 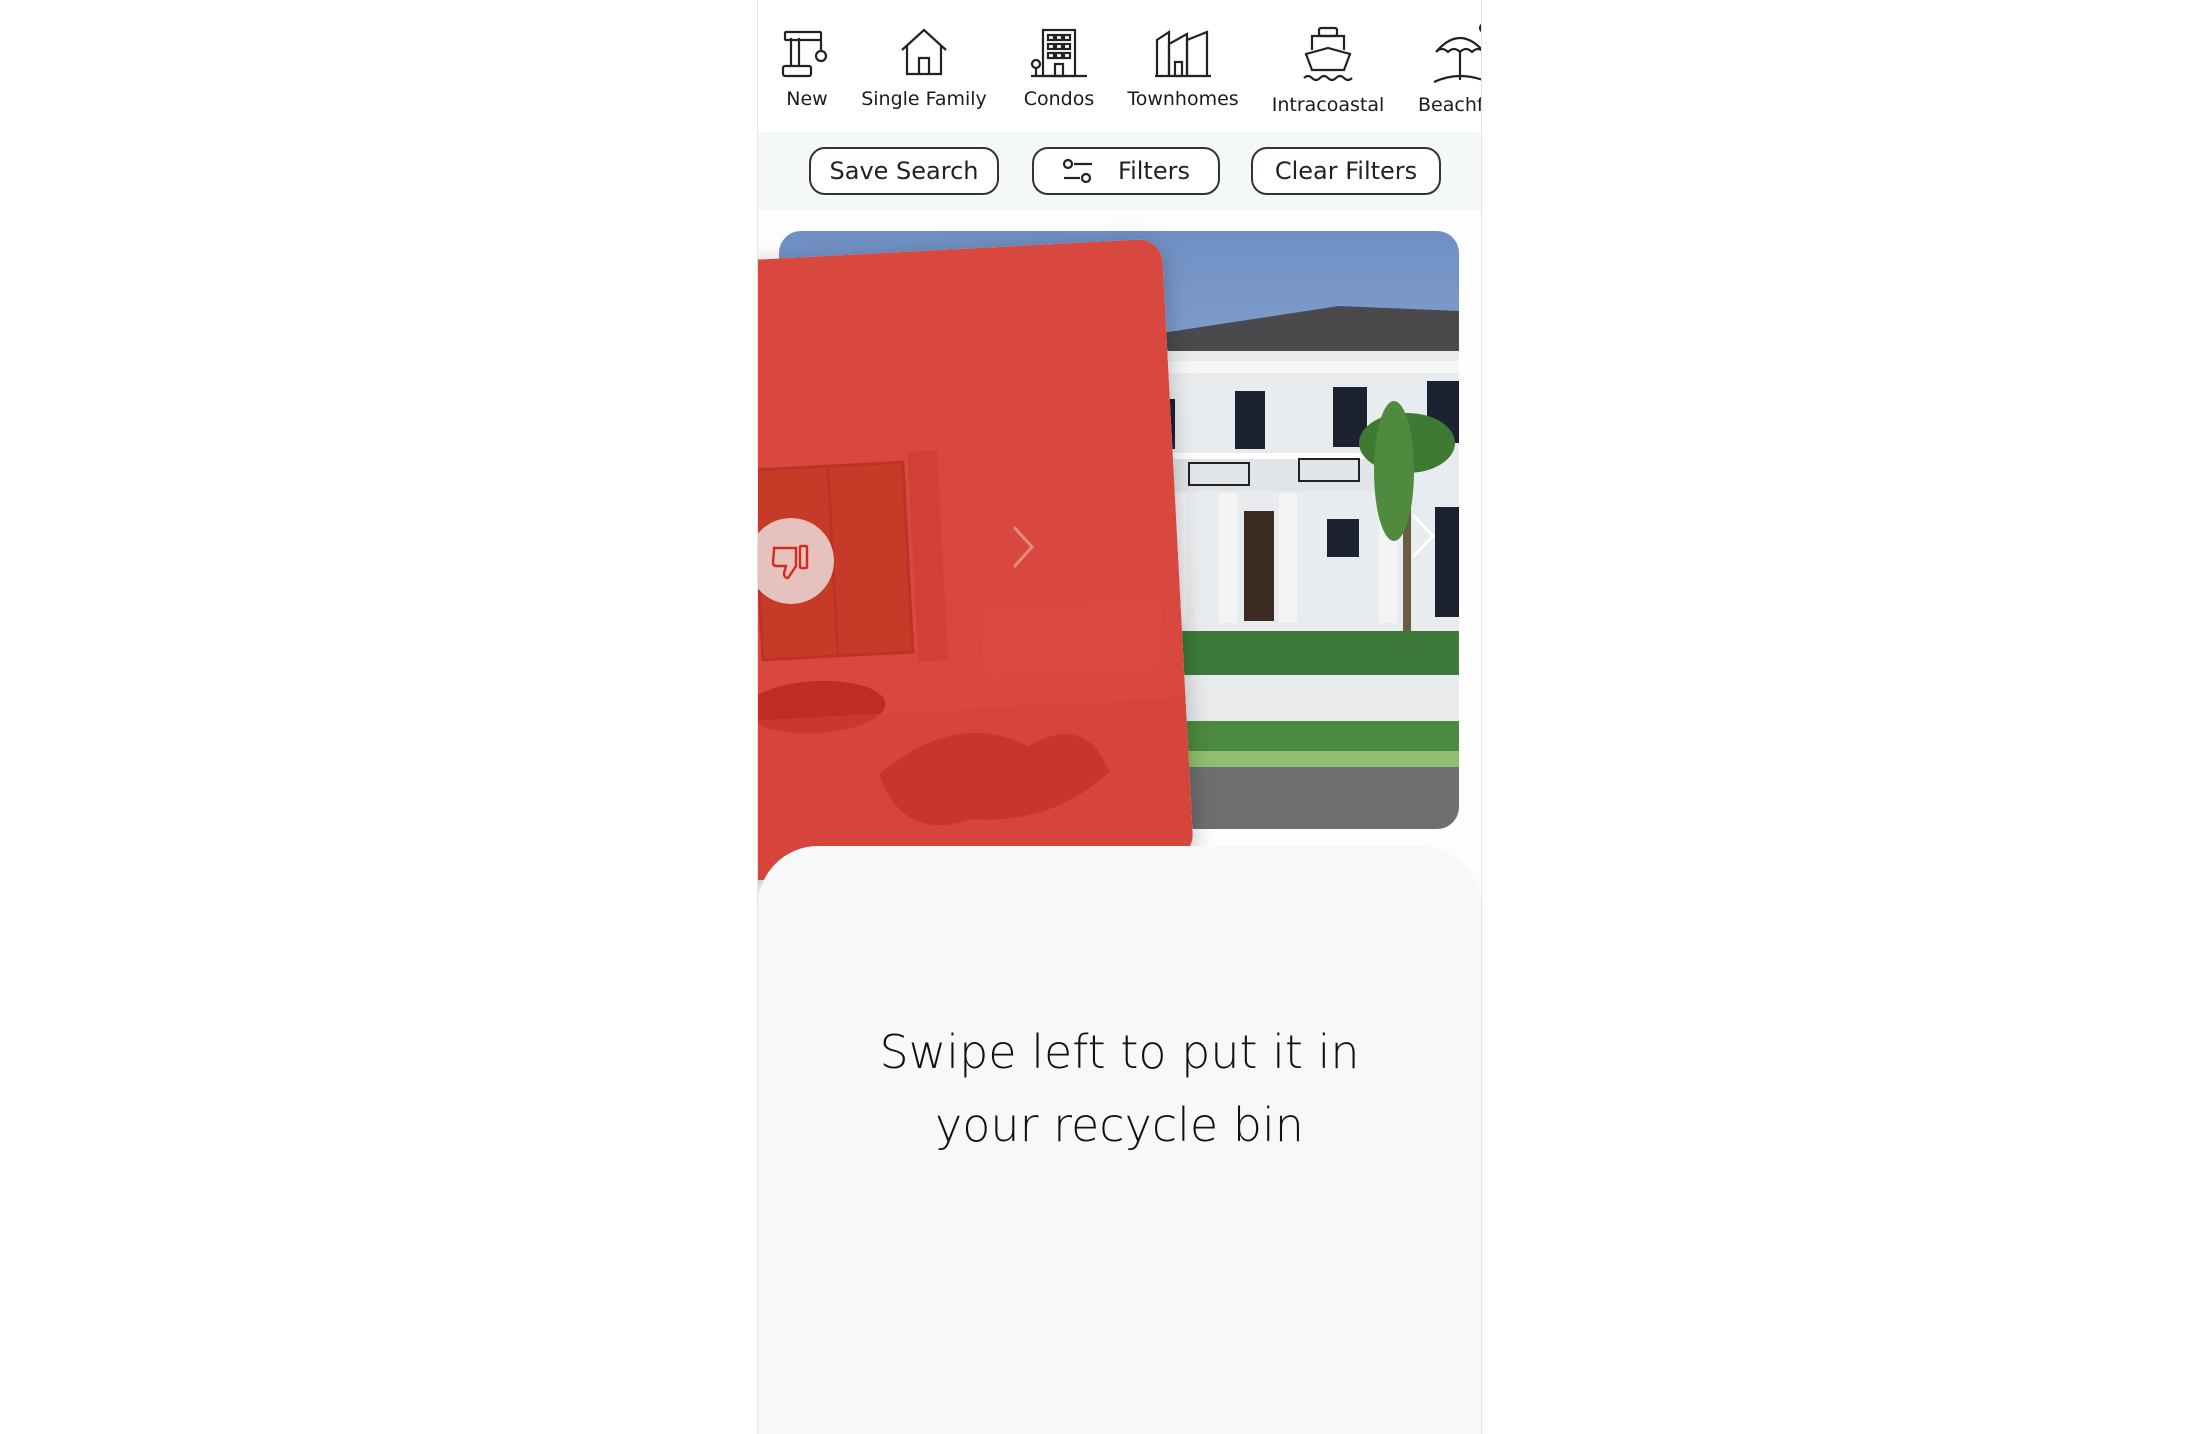 I want to click on action-bar: Save Search Filters Clear Filters, so click(x=1119, y=171).